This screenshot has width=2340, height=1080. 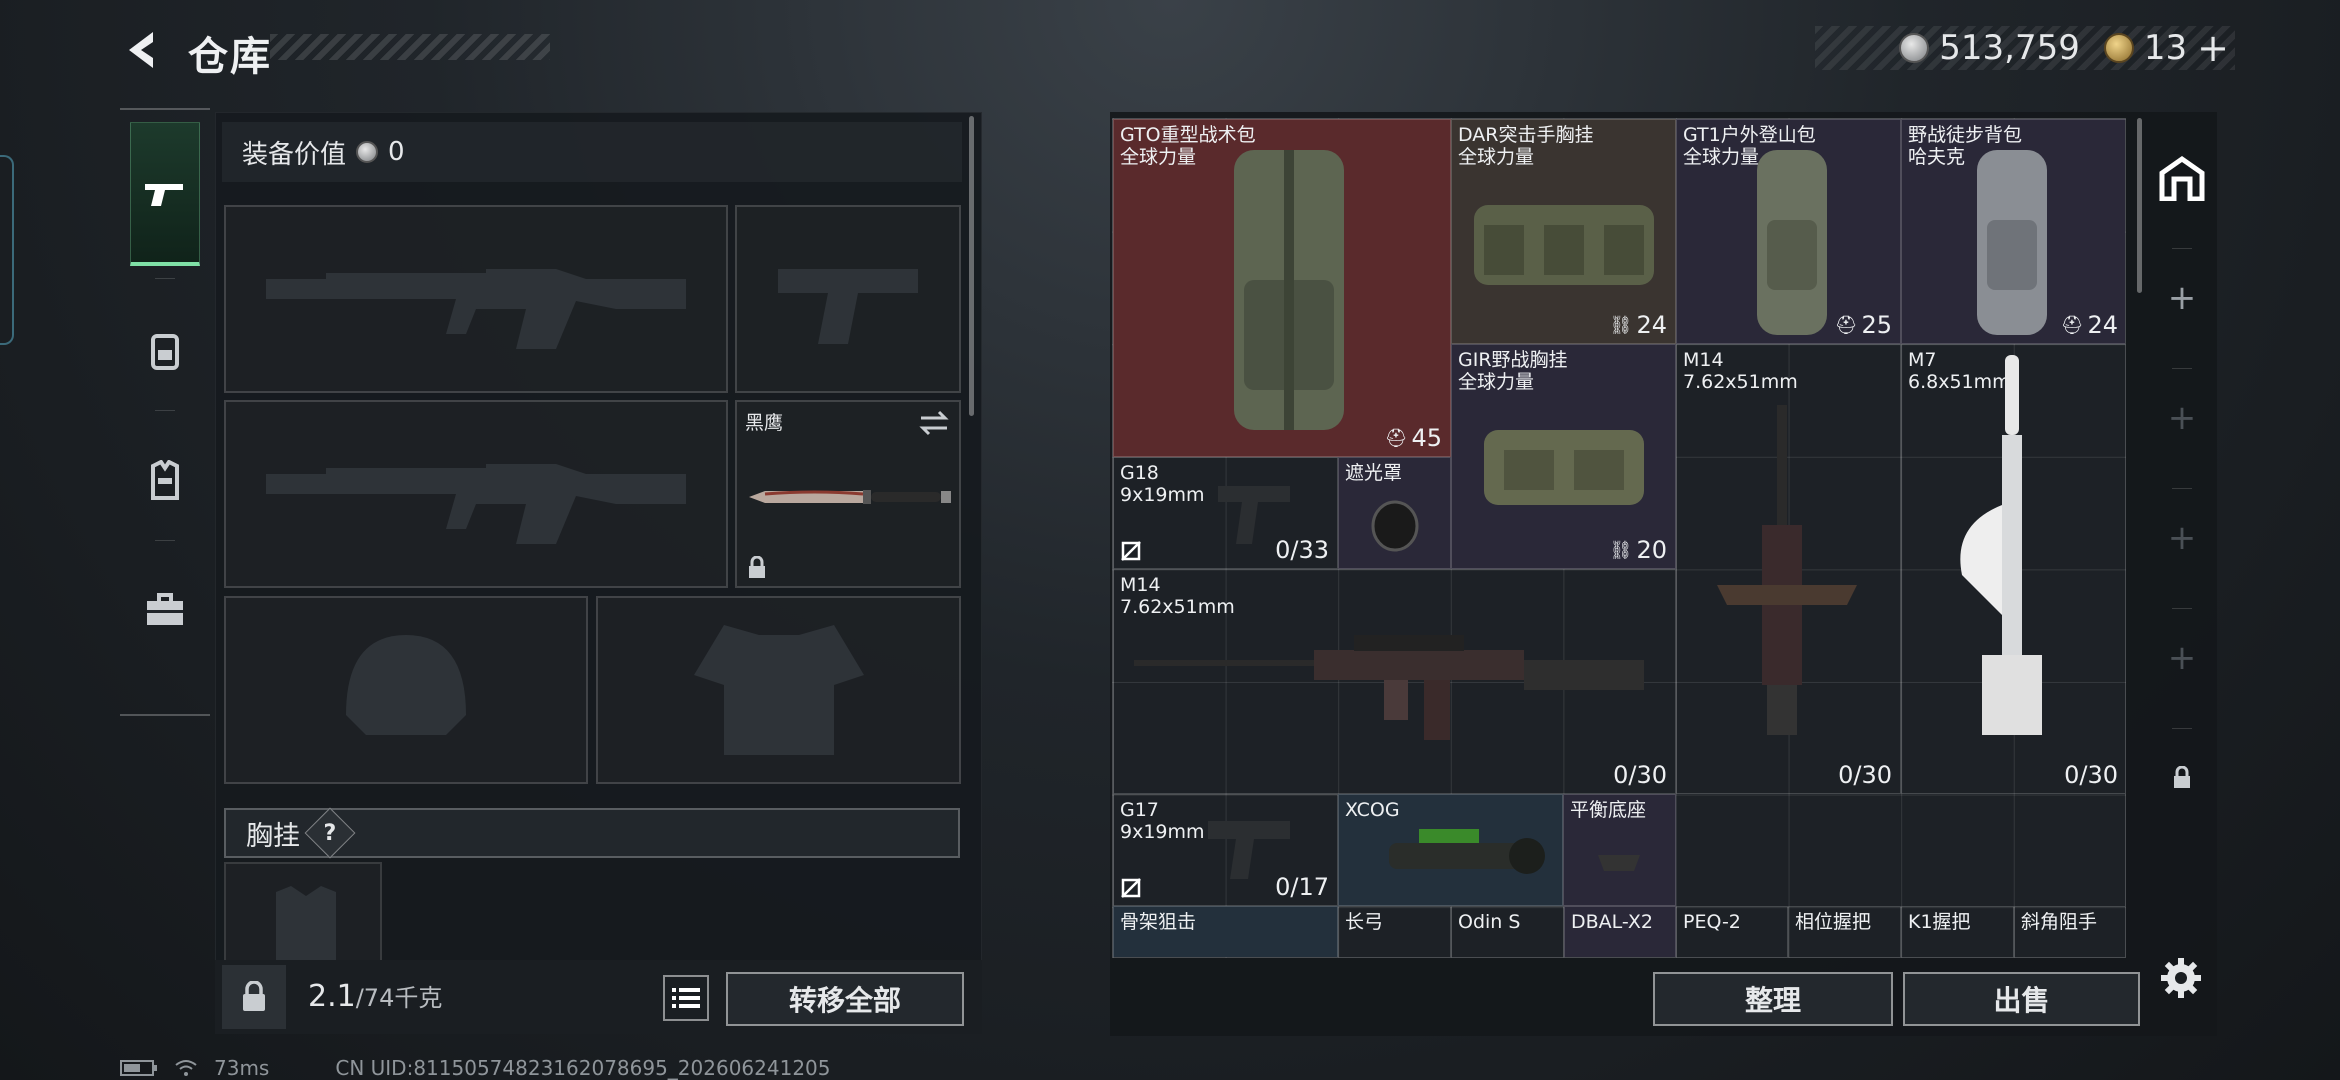 I want to click on item-name: M14 7.62x51mm, so click(x=1740, y=371).